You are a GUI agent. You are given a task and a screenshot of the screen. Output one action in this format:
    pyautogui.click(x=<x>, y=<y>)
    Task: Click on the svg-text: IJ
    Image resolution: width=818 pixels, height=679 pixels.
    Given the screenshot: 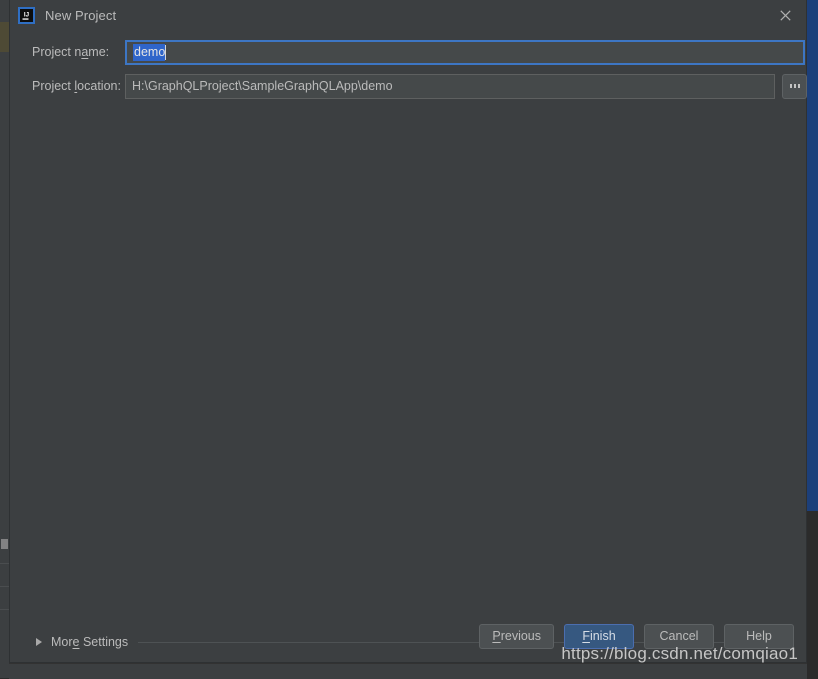 What is the action you would take?
    pyautogui.click(x=27, y=14)
    